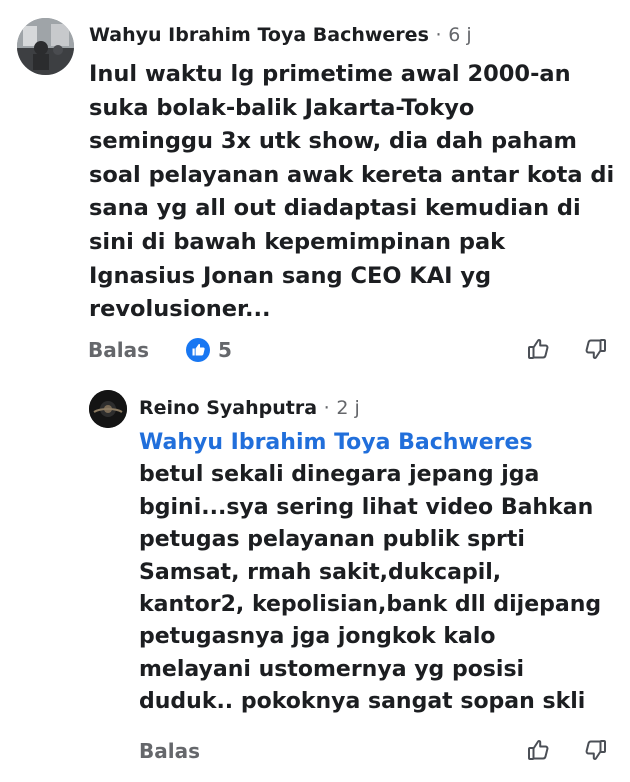 The height and width of the screenshot is (782, 630). I want to click on comment-line: petugas pelayanan publik sprti, so click(332, 540).